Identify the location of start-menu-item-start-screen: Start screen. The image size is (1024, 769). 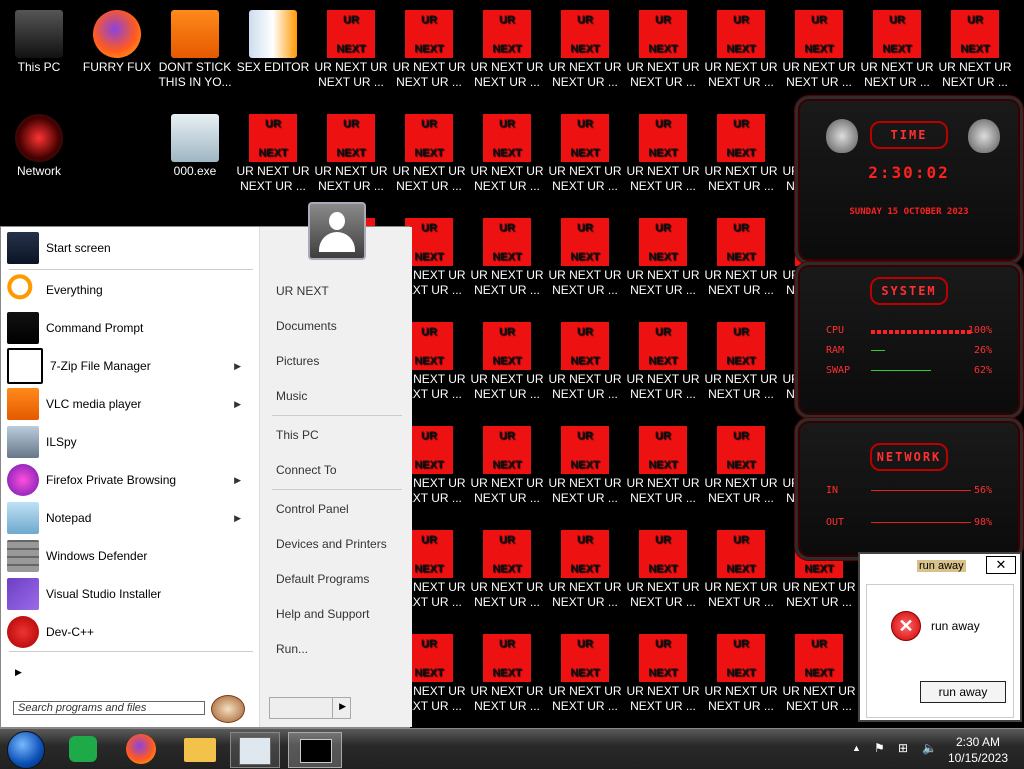
(130, 248).